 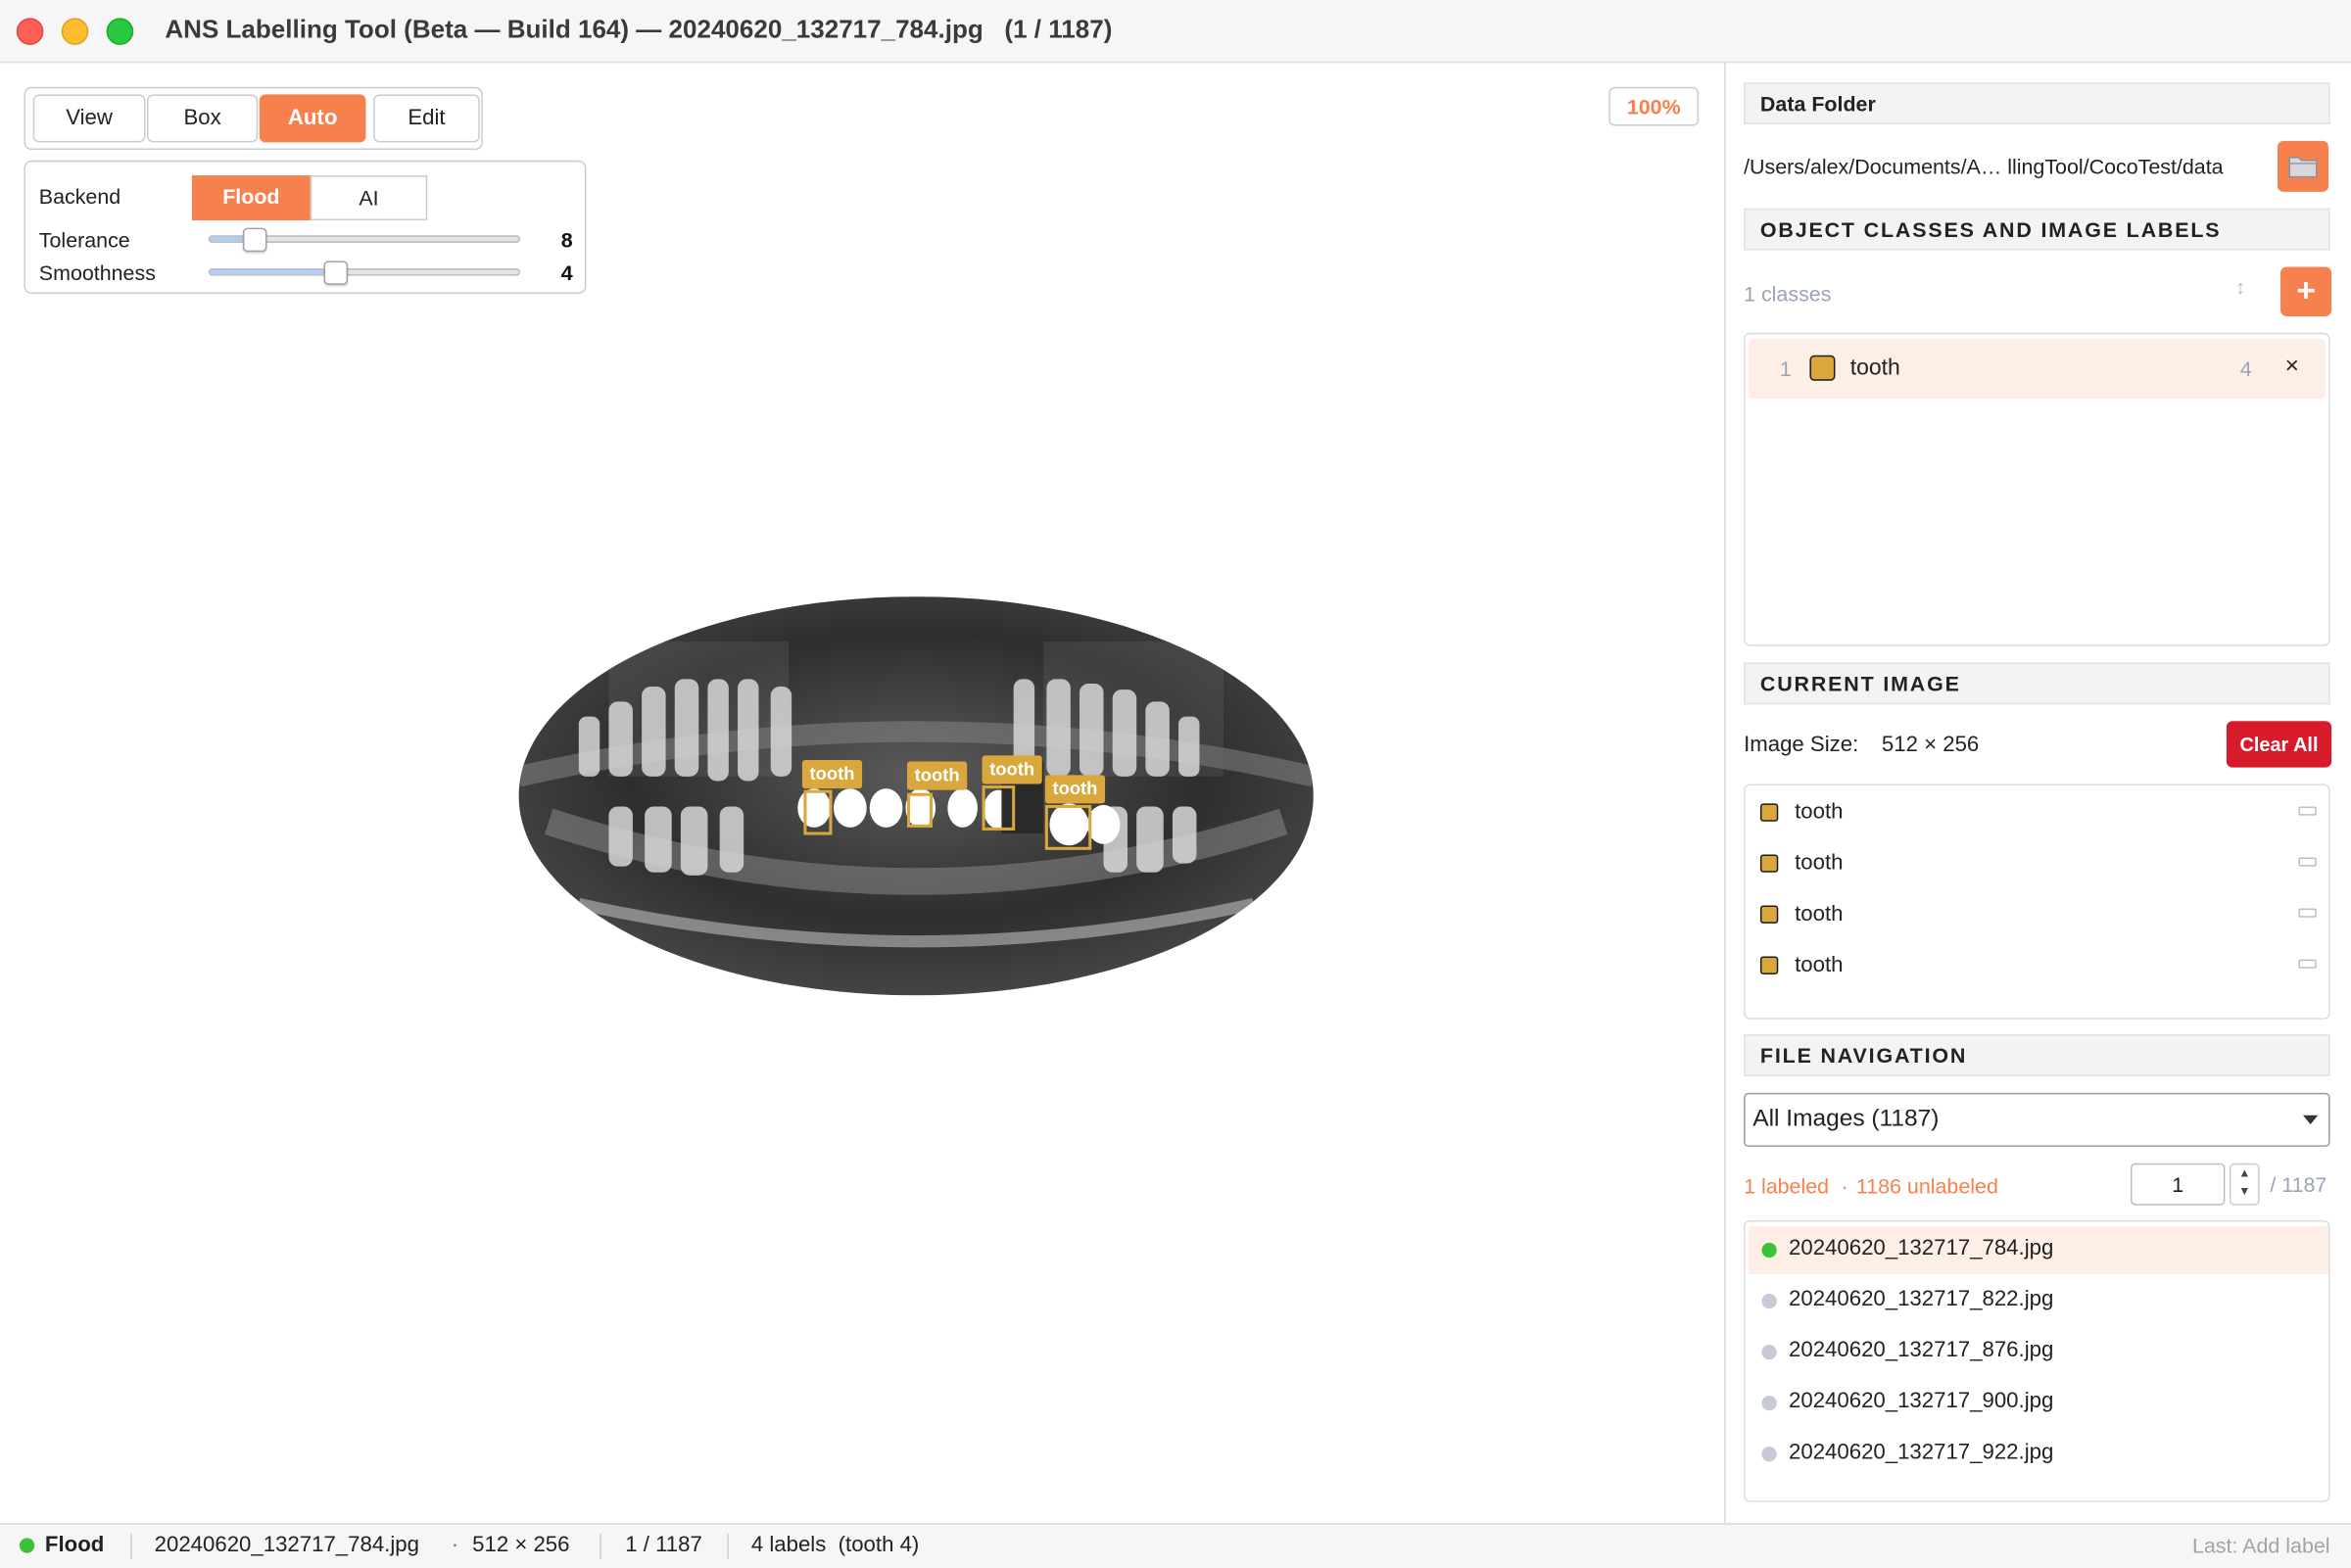 What do you see at coordinates (75, 31) in the screenshot?
I see `minimize-window-button` at bounding box center [75, 31].